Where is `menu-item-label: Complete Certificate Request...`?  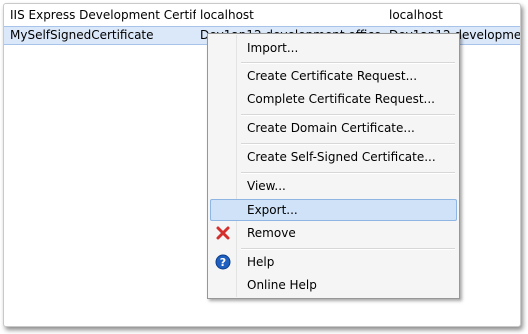
menu-item-label: Complete Certificate Request... is located at coordinates (341, 99).